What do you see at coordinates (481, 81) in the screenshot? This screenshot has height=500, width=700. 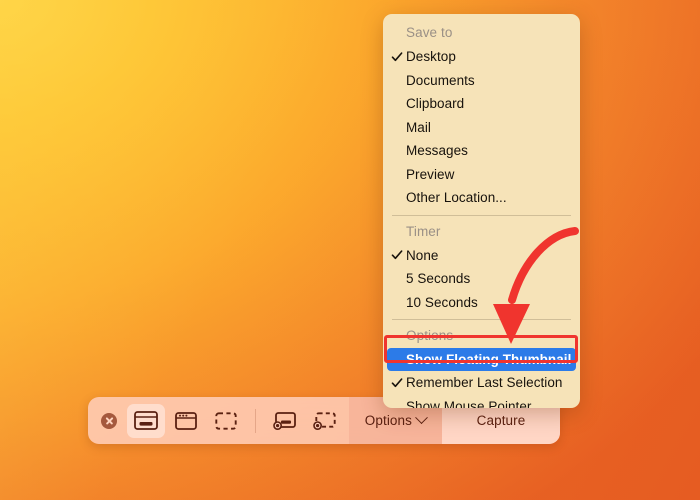 I see `menu-item-documents: Documents` at bounding box center [481, 81].